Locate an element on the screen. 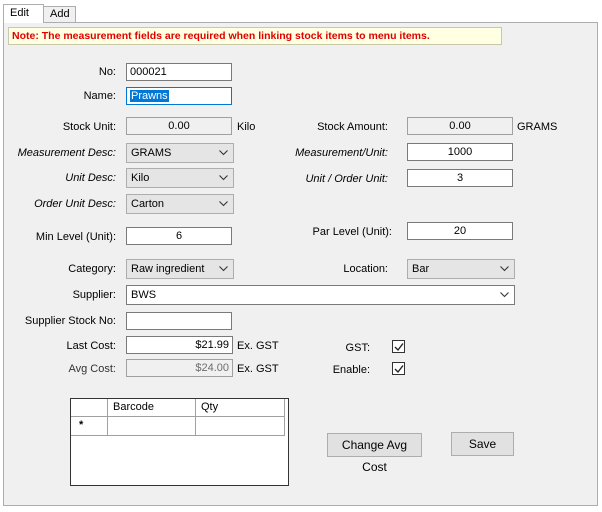 The image size is (602, 512). measurement-unit-label: Measurement/Unit: is located at coordinates (341, 153).